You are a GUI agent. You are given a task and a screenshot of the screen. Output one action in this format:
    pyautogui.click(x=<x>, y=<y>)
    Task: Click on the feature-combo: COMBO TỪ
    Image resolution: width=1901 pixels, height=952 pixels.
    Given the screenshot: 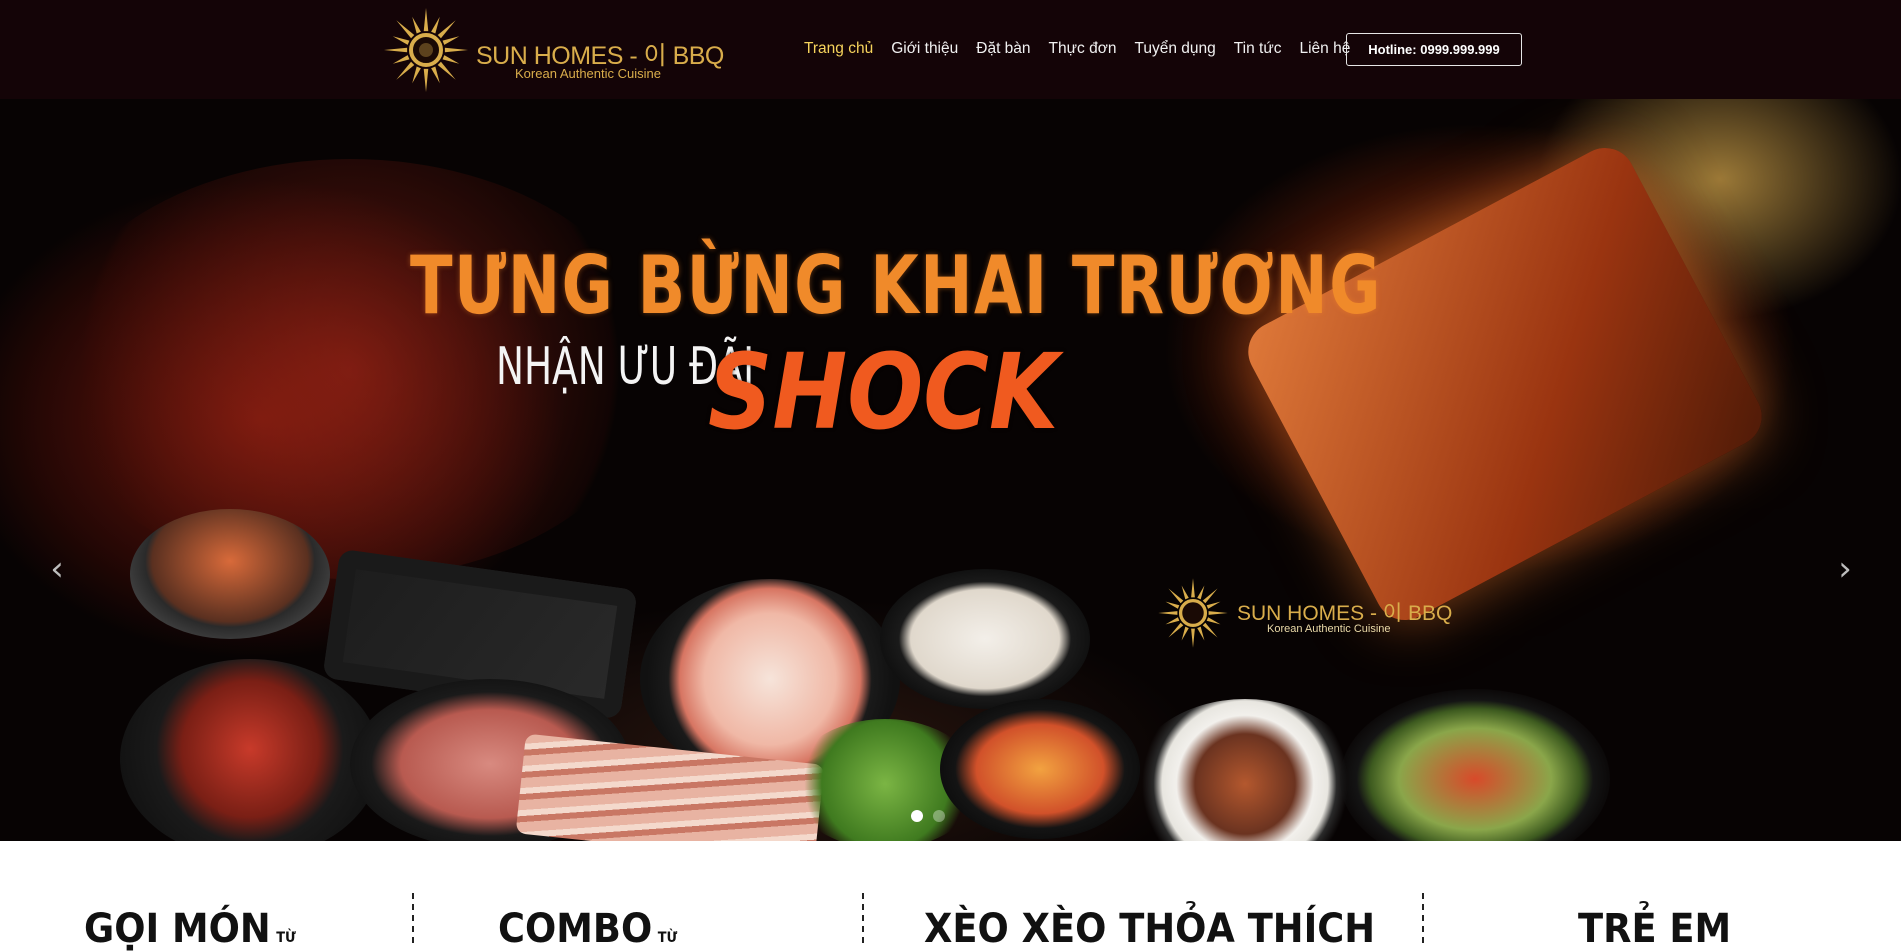 What is the action you would take?
    pyautogui.click(x=587, y=929)
    